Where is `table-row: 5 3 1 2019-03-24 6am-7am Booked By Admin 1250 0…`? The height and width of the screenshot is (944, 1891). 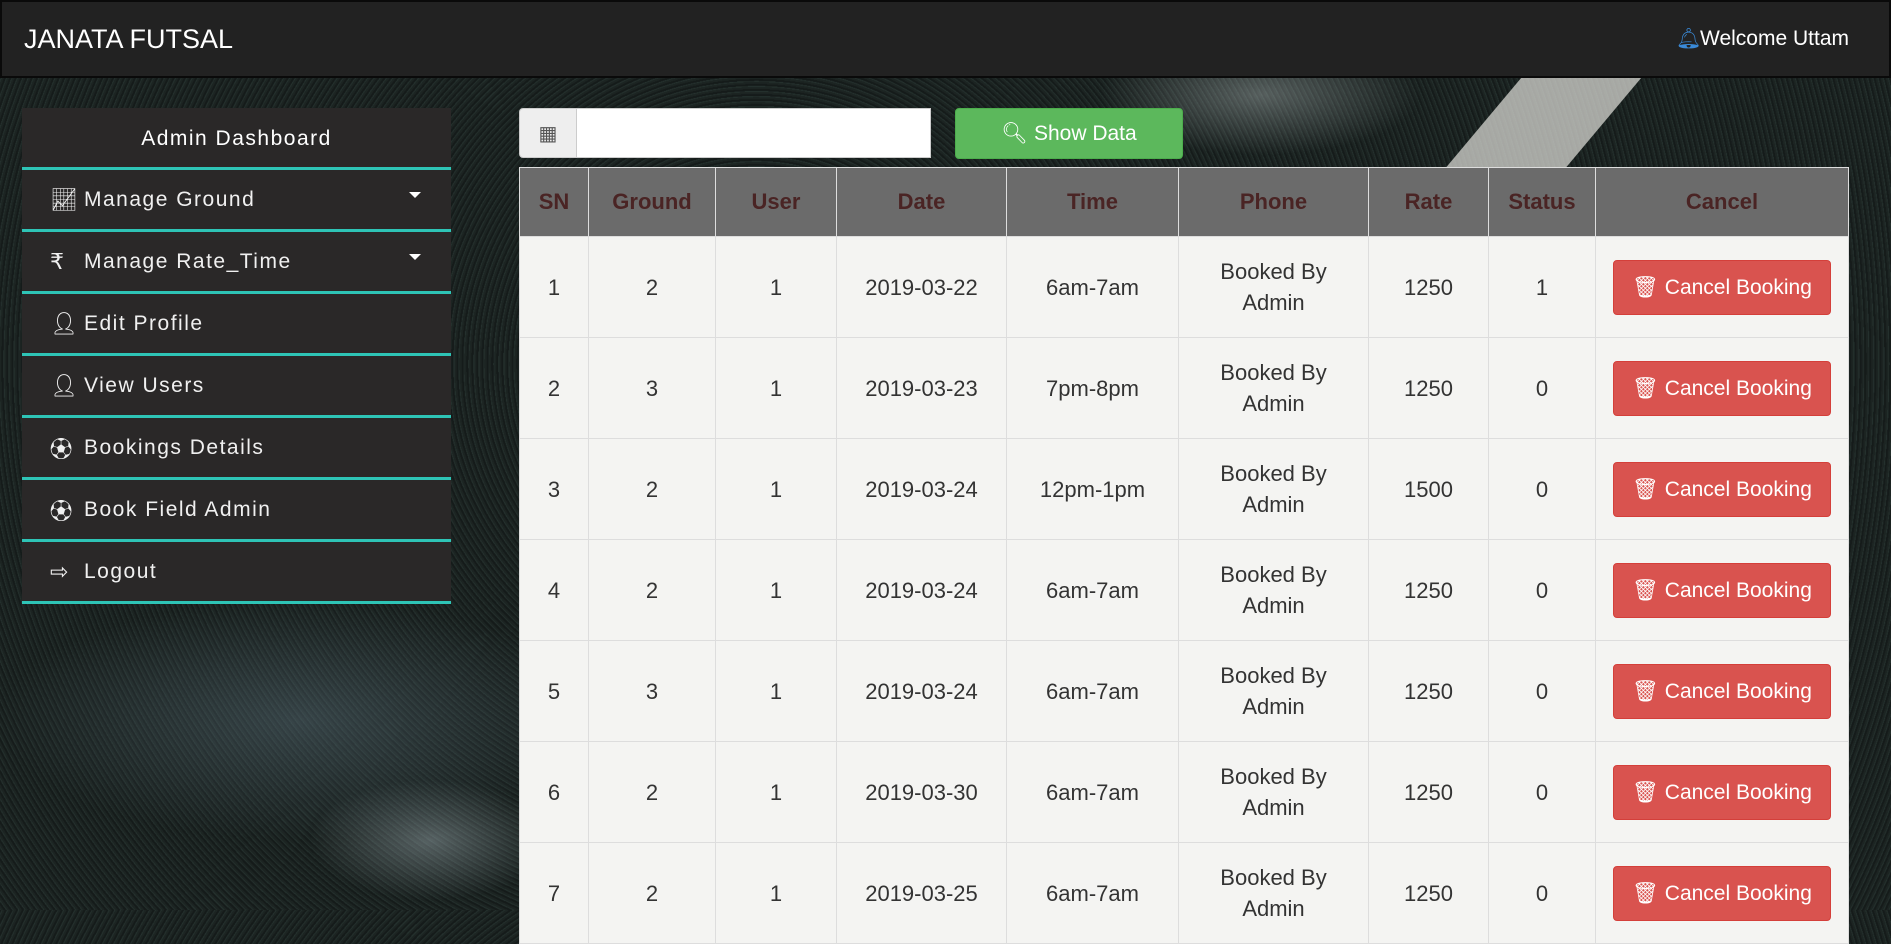 table-row: 5 3 1 2019-03-24 6am-7am Booked By Admin 1250 0… is located at coordinates (1184, 691).